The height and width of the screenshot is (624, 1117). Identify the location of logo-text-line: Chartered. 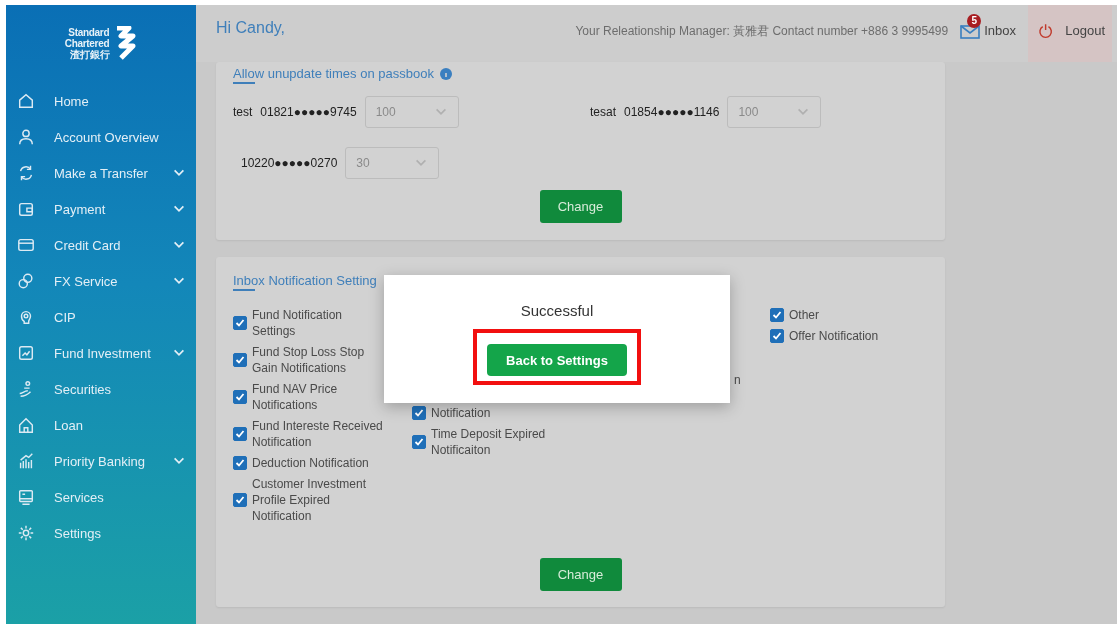
(87, 43).